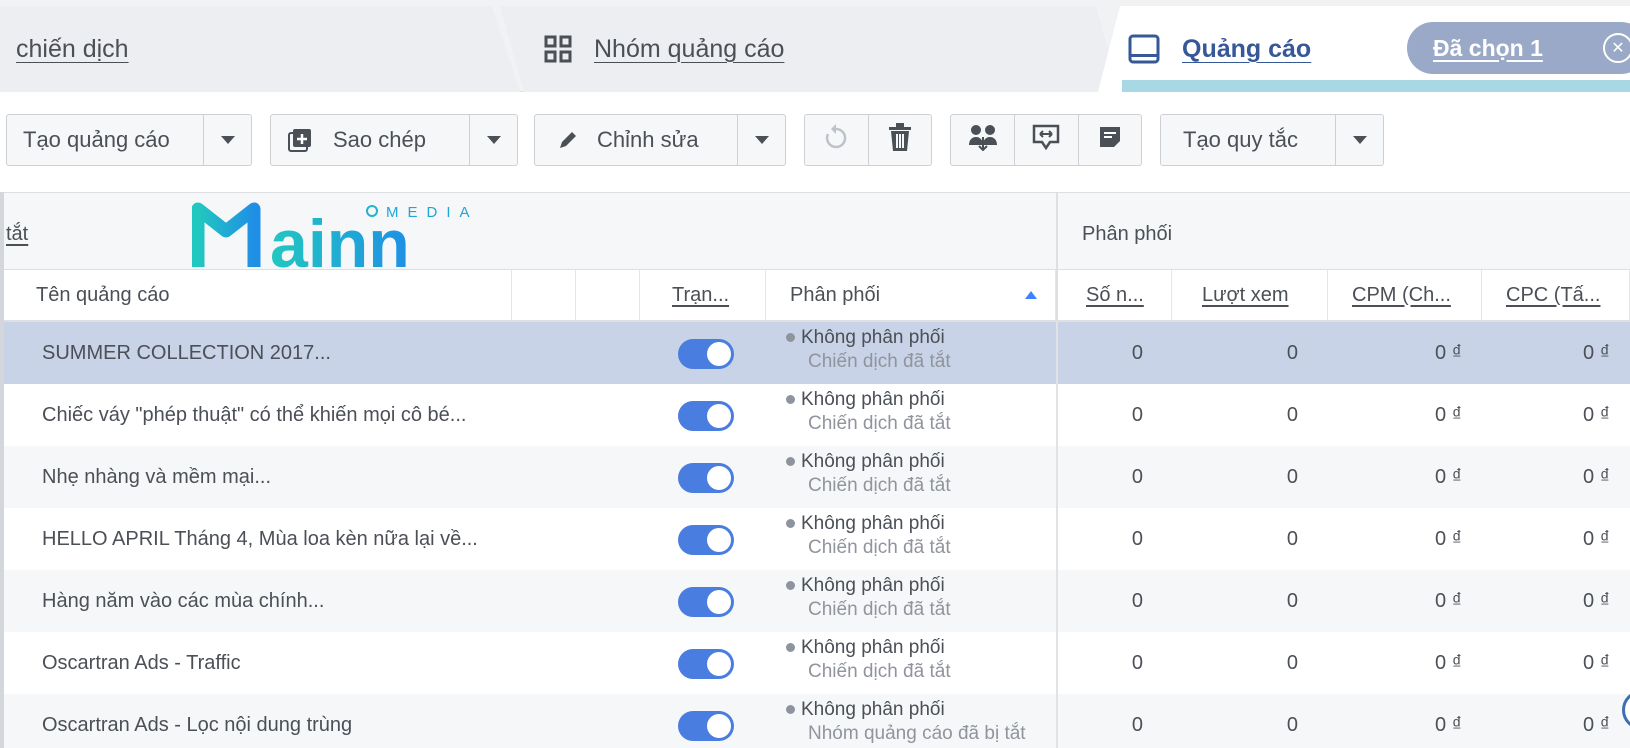  What do you see at coordinates (529, 231) in the screenshot?
I see `column-group-left: tắt` at bounding box center [529, 231].